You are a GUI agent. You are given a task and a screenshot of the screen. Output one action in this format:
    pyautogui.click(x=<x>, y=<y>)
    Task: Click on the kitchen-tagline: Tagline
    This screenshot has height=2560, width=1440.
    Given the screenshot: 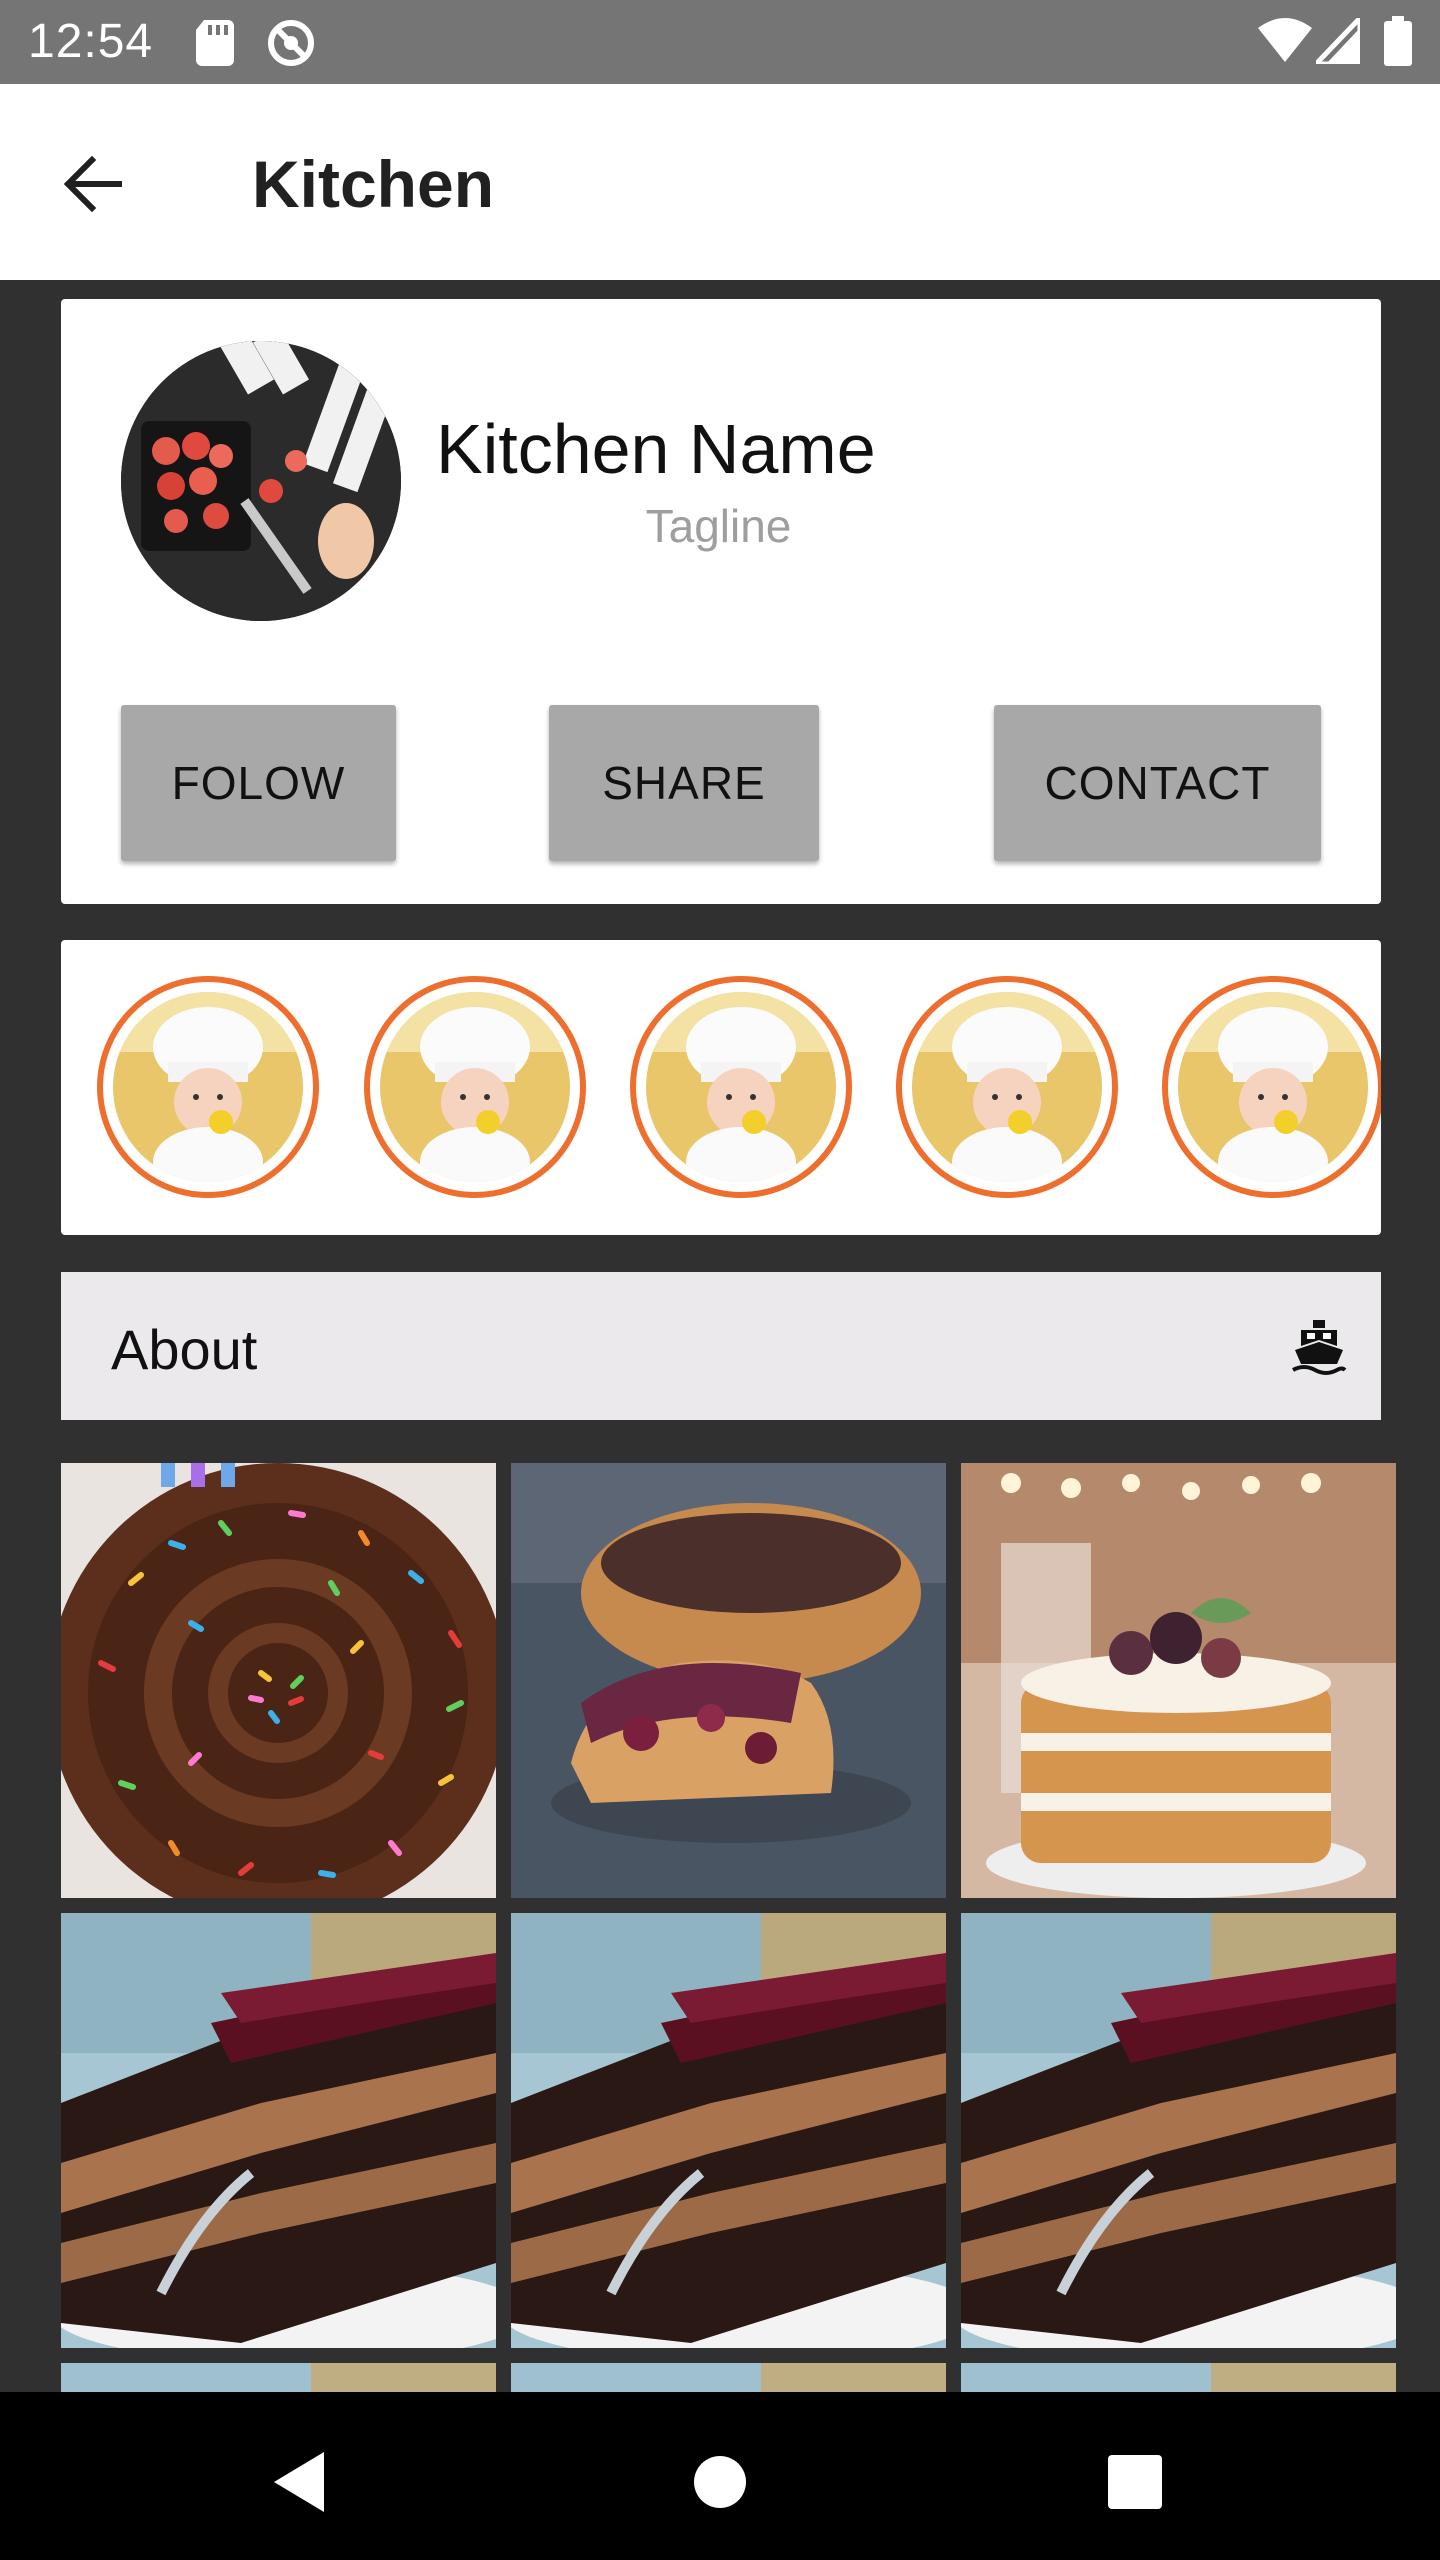 What is the action you would take?
    pyautogui.click(x=718, y=526)
    